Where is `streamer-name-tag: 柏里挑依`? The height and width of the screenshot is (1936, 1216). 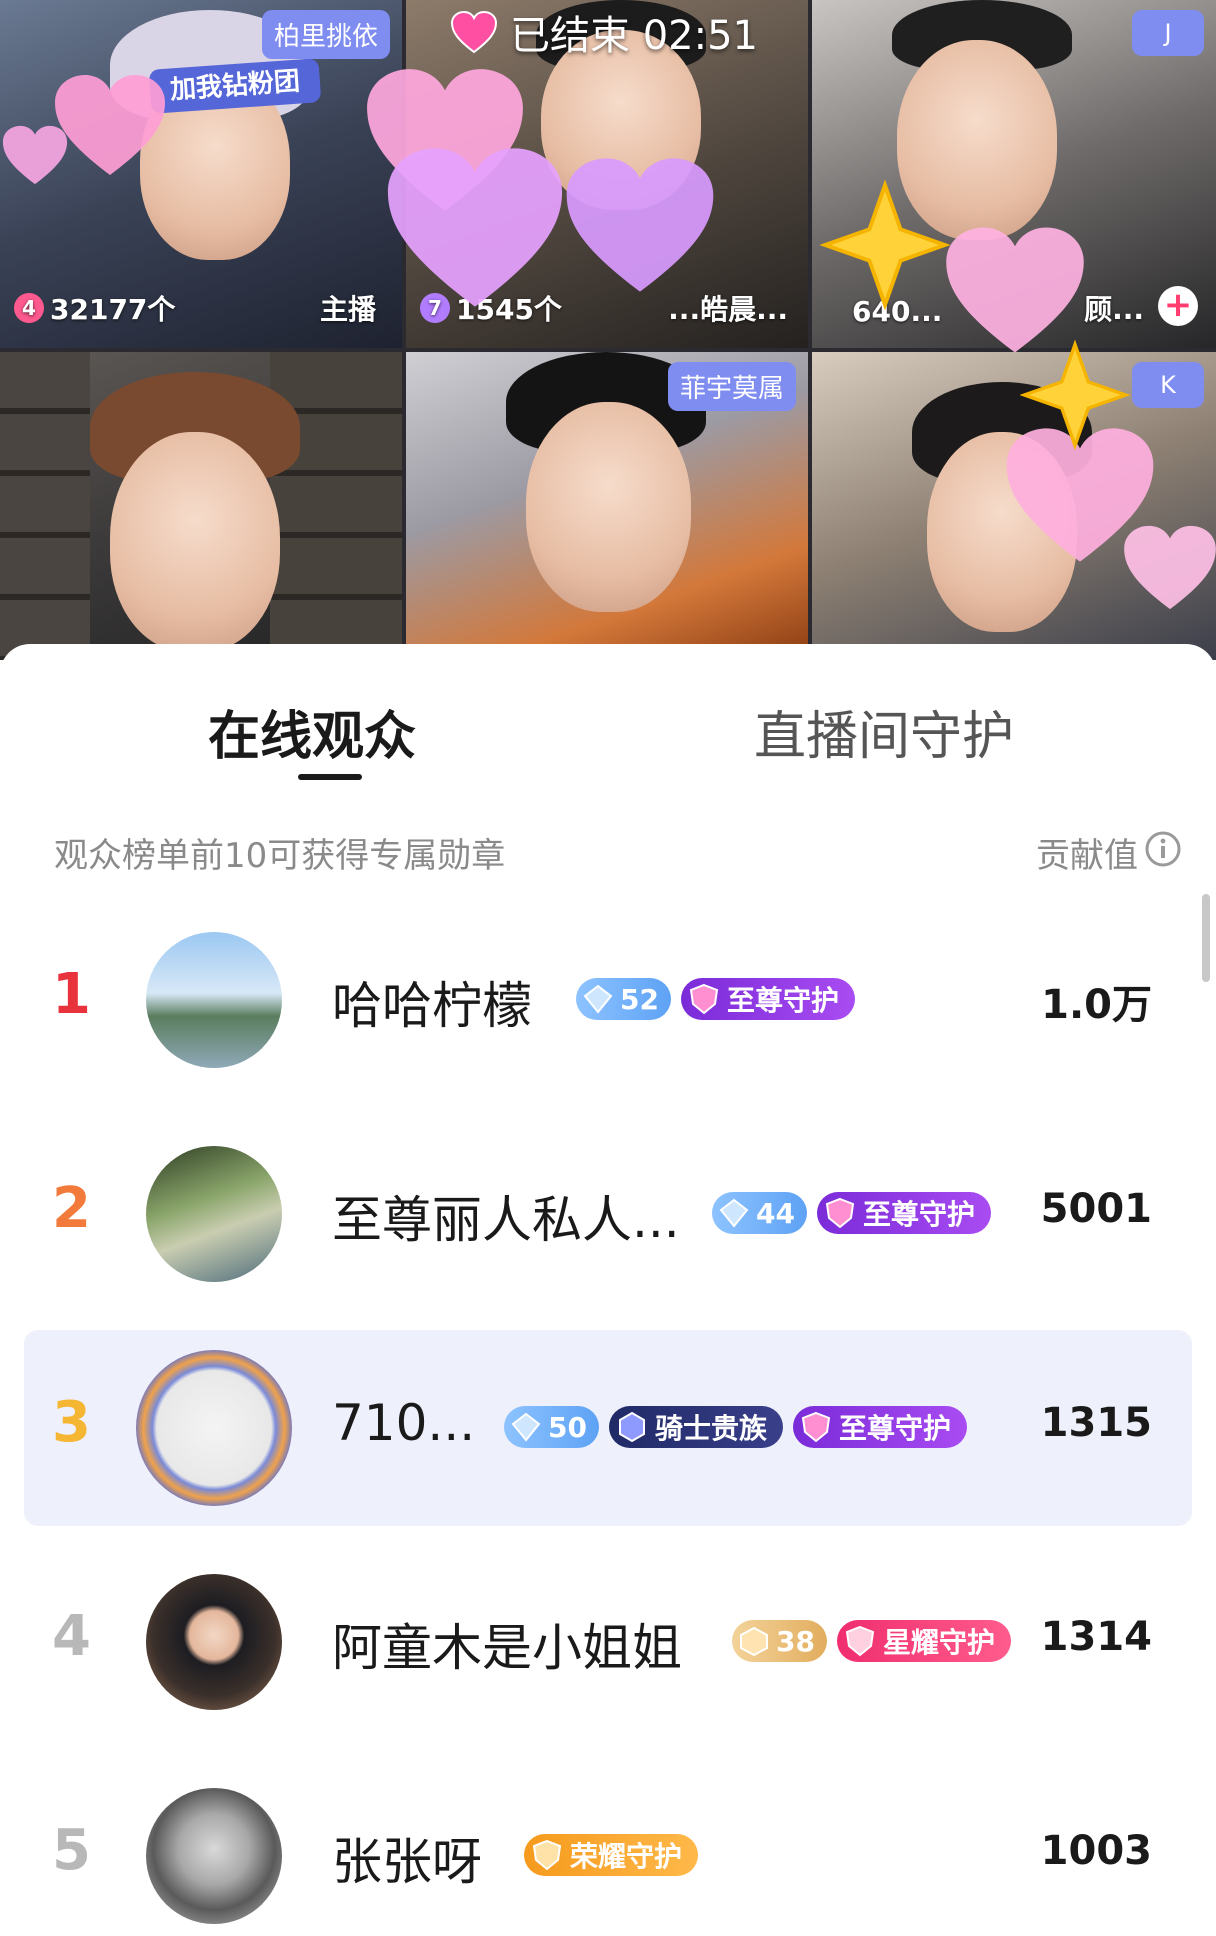 streamer-name-tag: 柏里挑依 is located at coordinates (325, 34).